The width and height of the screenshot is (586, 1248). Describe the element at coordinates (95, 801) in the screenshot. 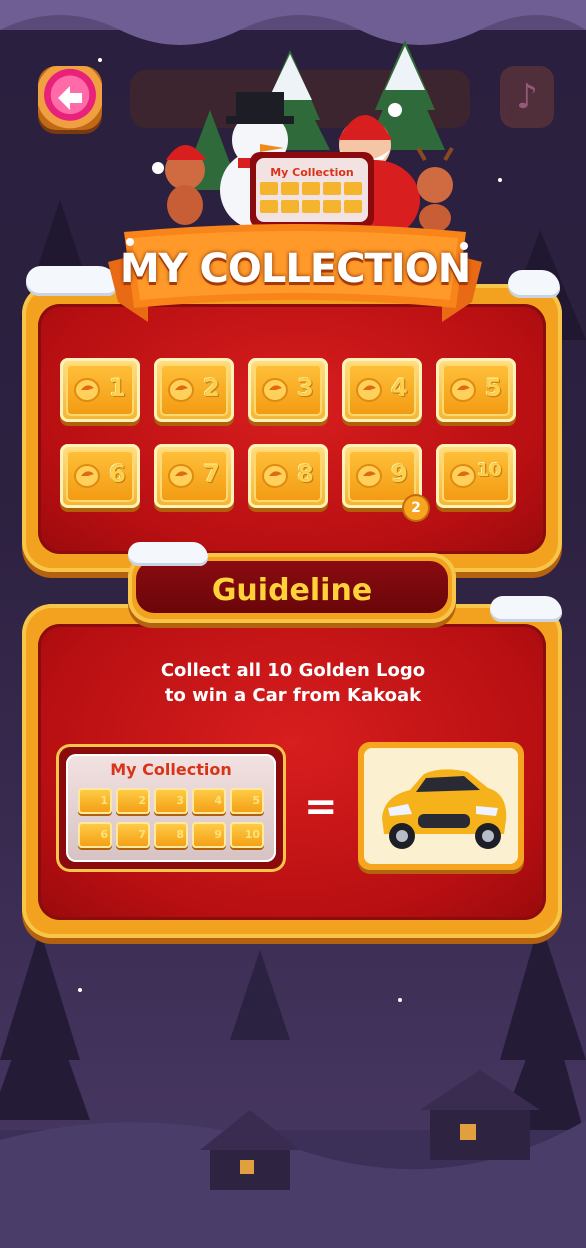

I see `mini-slot: 1` at that location.